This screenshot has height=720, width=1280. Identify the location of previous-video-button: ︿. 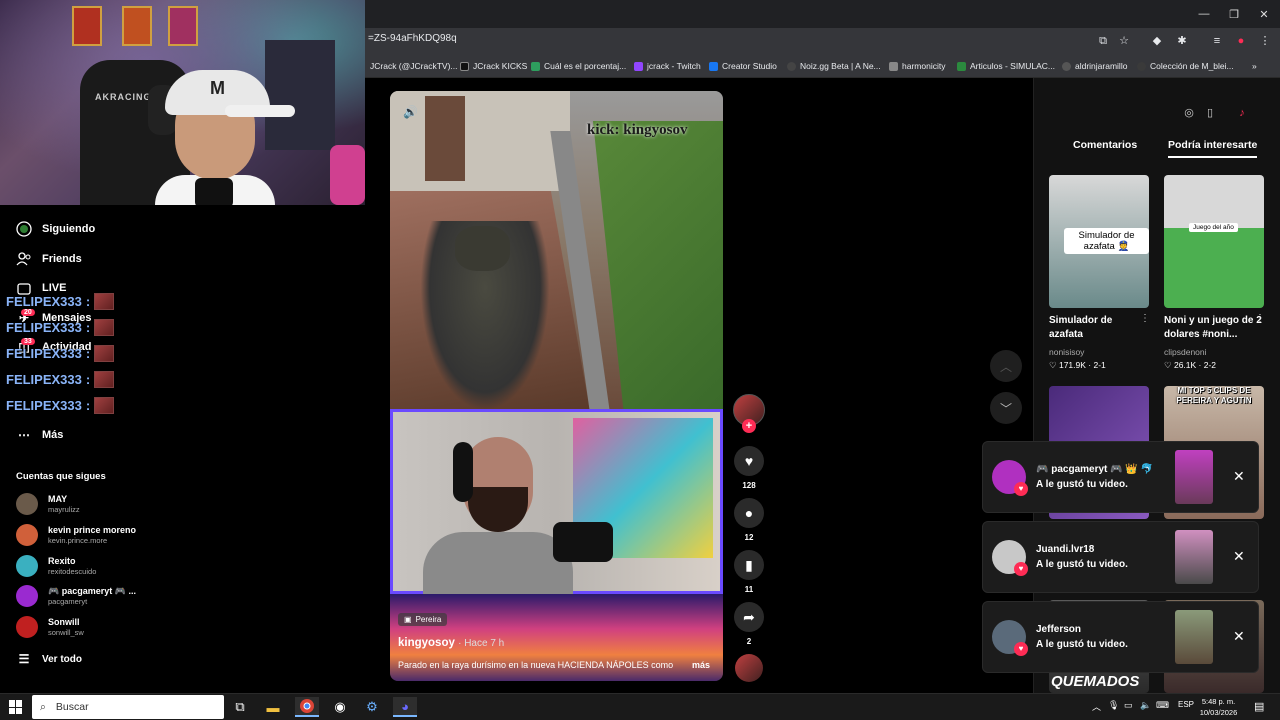
(1006, 366).